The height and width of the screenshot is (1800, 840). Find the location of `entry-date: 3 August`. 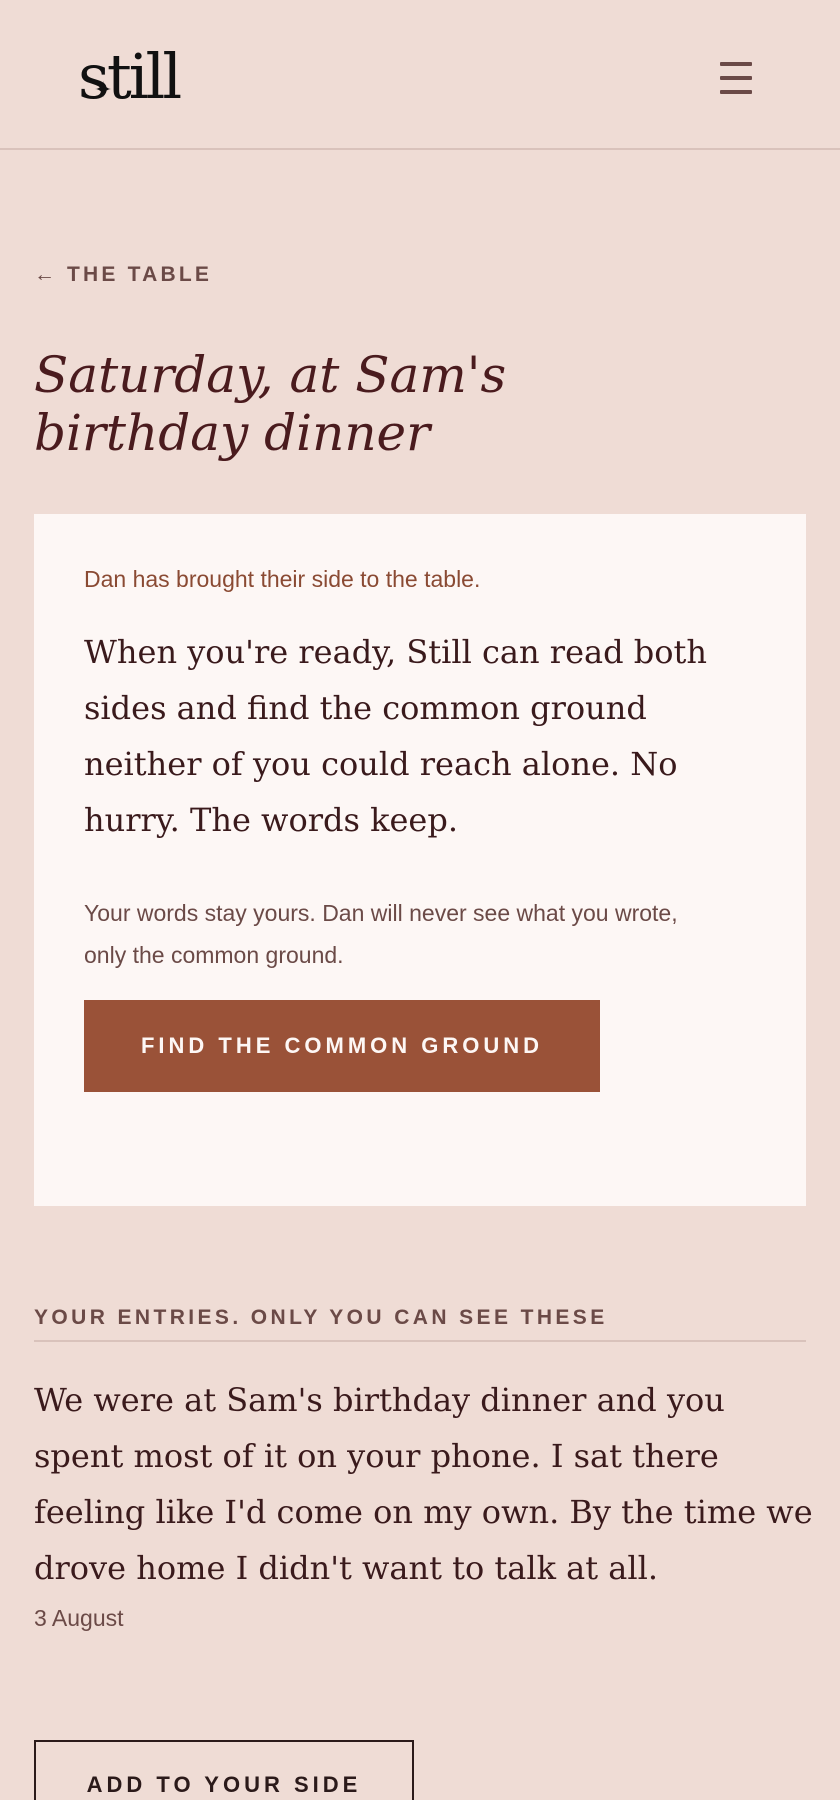

entry-date: 3 August is located at coordinates (79, 1618).